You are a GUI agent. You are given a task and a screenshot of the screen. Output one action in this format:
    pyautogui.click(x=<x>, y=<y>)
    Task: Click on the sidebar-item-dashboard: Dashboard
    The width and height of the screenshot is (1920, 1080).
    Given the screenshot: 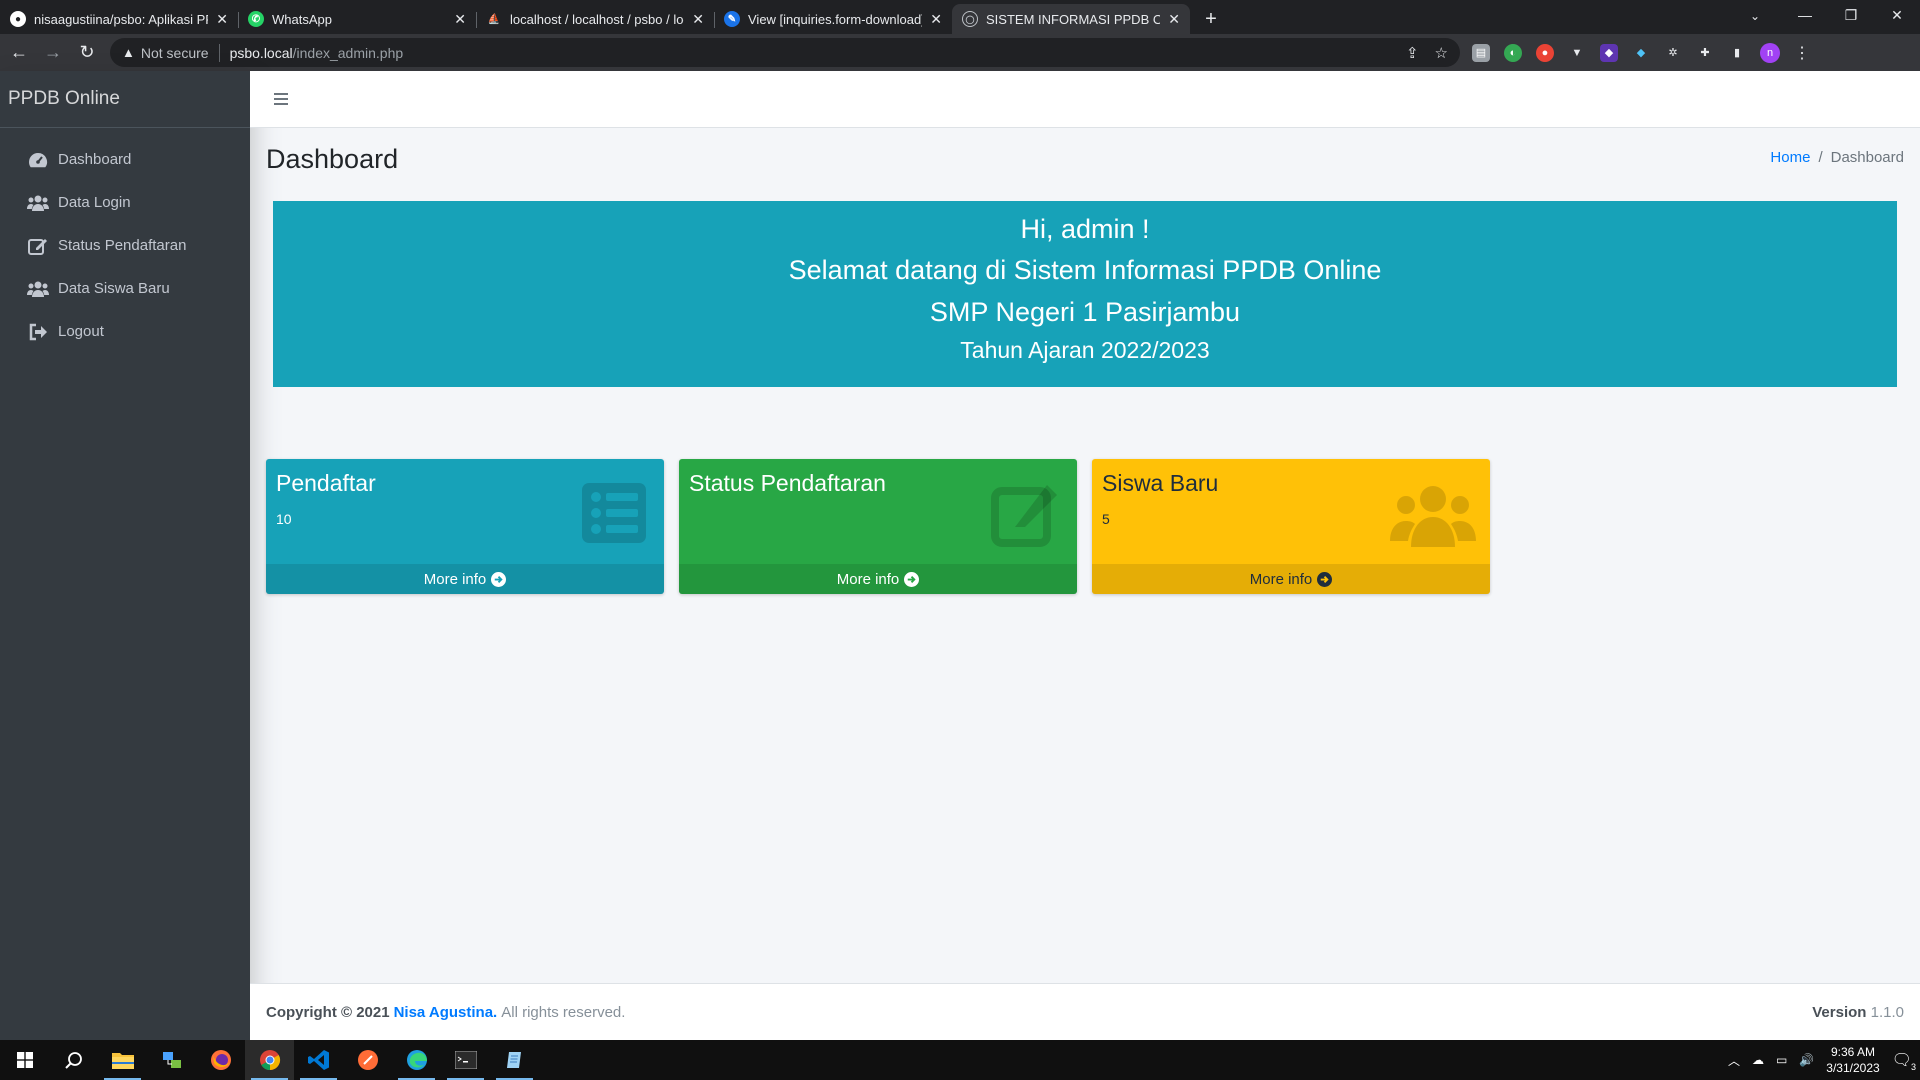 What is the action you would take?
    pyautogui.click(x=125, y=159)
    